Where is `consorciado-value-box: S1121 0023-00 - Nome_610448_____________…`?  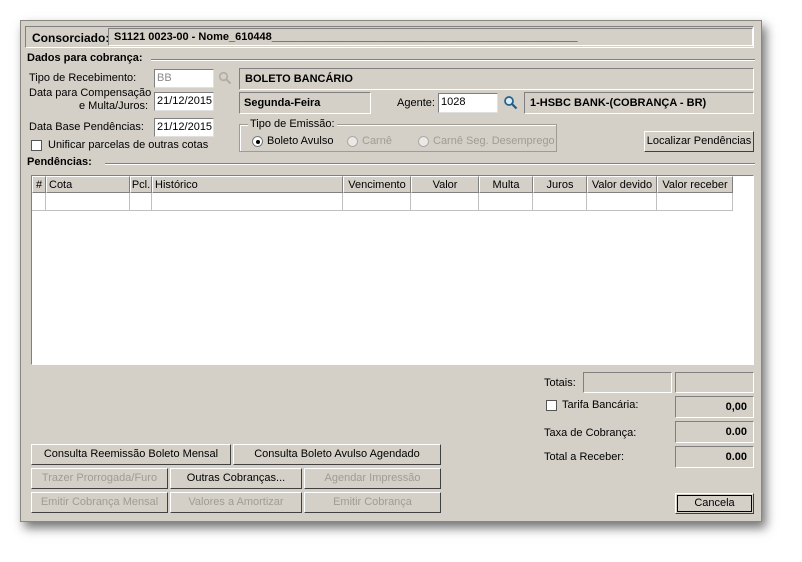
consorciado-value-box: S1121 0023-00 - Nome_610448_____________… is located at coordinates (430, 37).